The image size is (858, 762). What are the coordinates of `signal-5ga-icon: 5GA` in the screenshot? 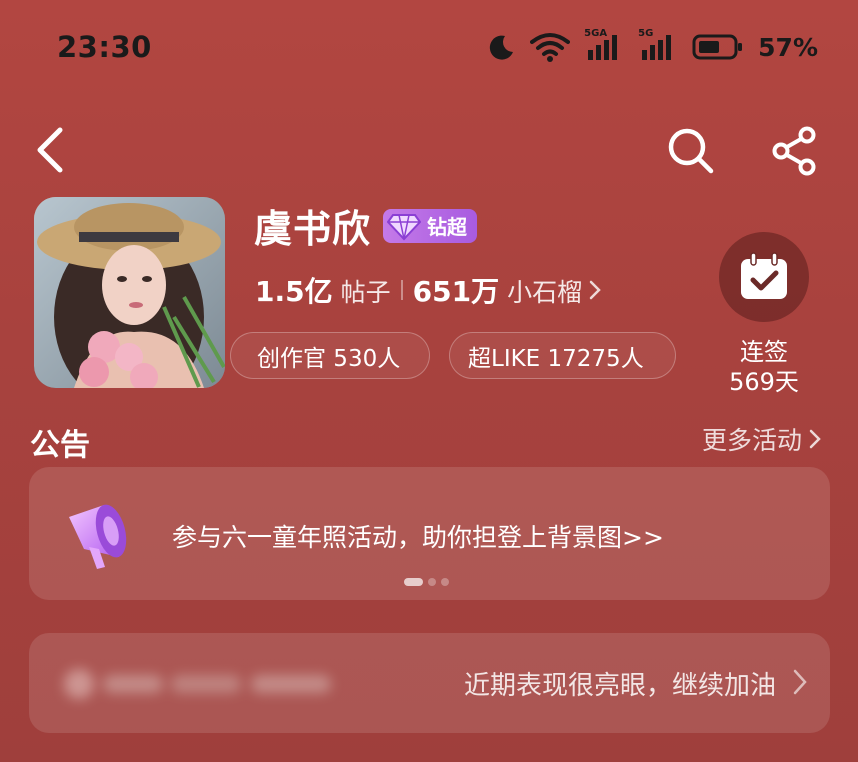 It's located at (604, 45).